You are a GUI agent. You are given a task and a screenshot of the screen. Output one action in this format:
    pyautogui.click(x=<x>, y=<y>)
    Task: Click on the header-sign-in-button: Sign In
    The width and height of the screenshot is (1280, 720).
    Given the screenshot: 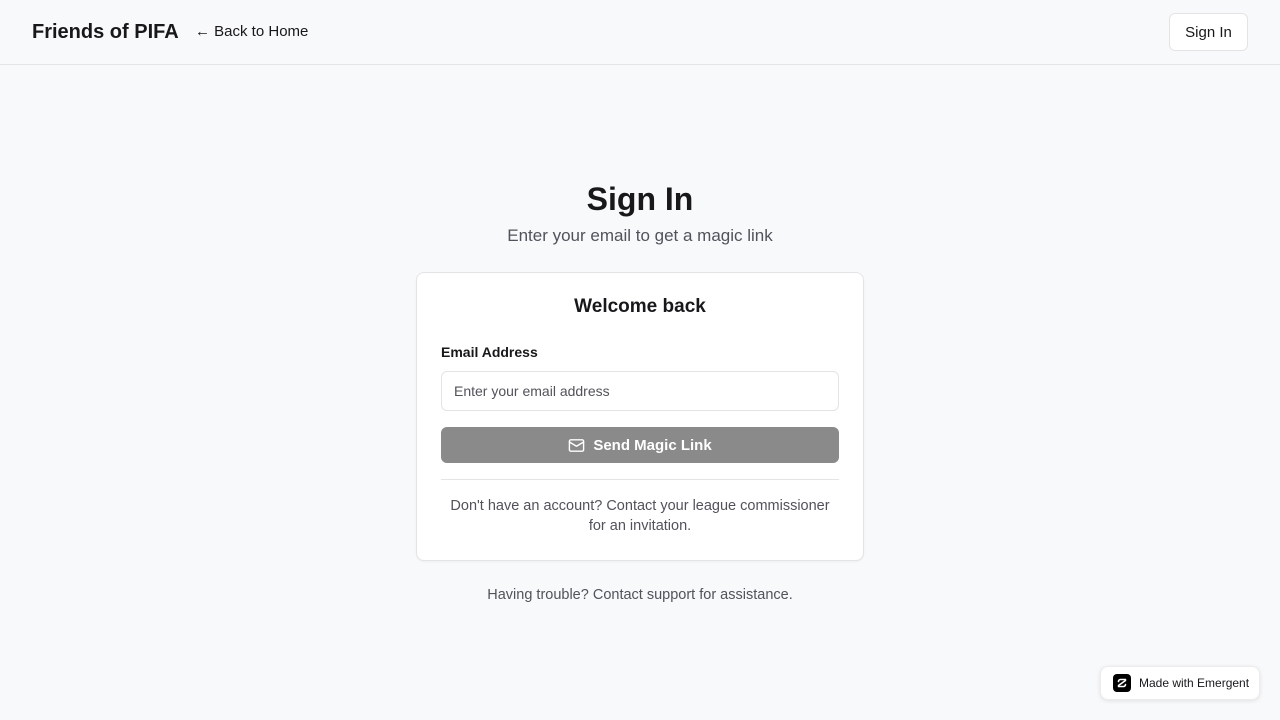 What is the action you would take?
    pyautogui.click(x=1208, y=32)
    